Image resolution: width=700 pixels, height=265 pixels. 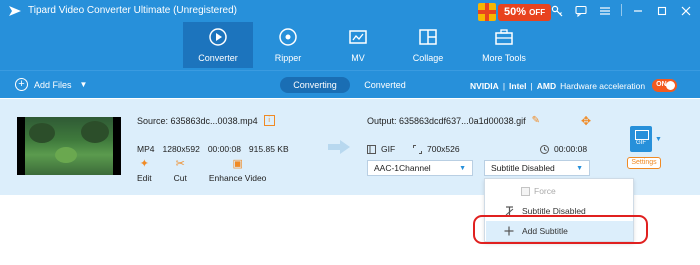 I want to click on tab-label: MV, so click(x=358, y=58).